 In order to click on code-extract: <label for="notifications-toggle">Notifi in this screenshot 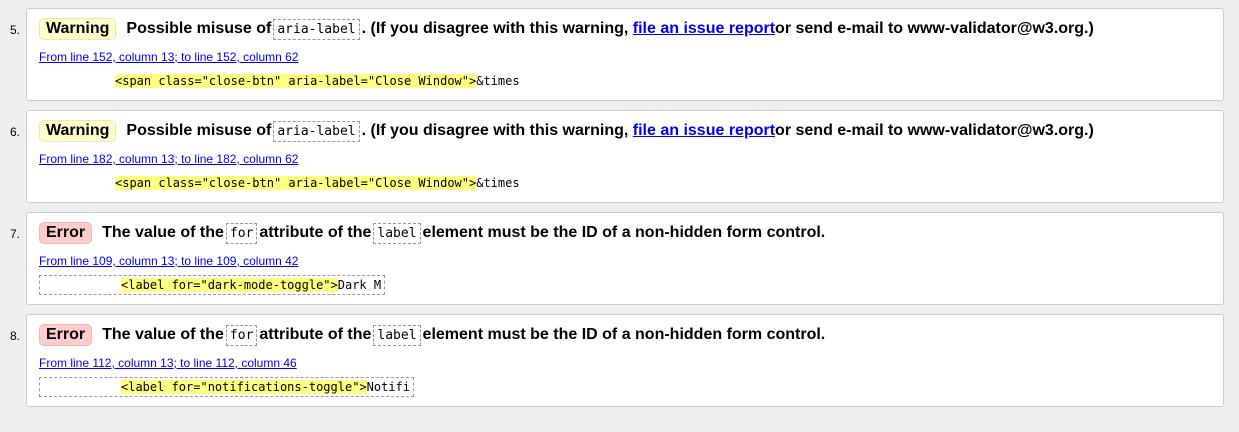, I will do `click(226, 387)`.